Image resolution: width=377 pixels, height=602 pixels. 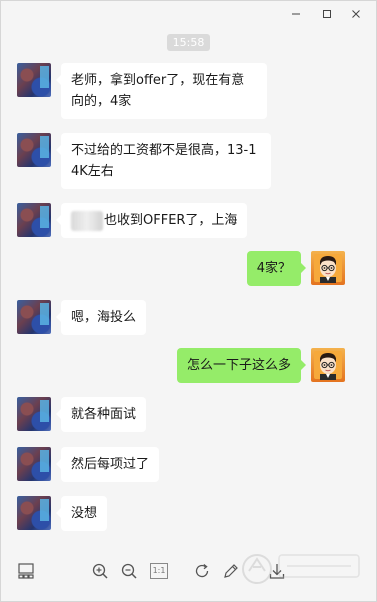 I want to click on message-bubble: 老师，拿到offer了，现在有意向的，4家, so click(x=161, y=91).